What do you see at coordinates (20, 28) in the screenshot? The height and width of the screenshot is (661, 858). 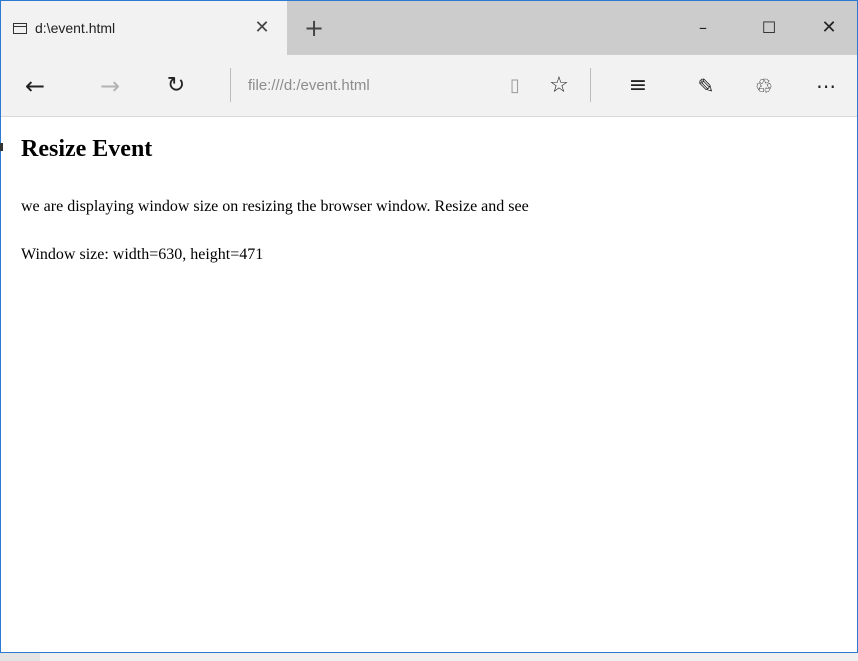 I see `page-icon` at bounding box center [20, 28].